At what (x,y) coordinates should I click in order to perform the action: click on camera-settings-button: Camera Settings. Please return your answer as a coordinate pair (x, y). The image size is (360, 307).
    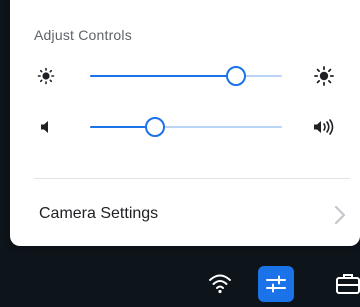
    Looking at the image, I should click on (185, 215).